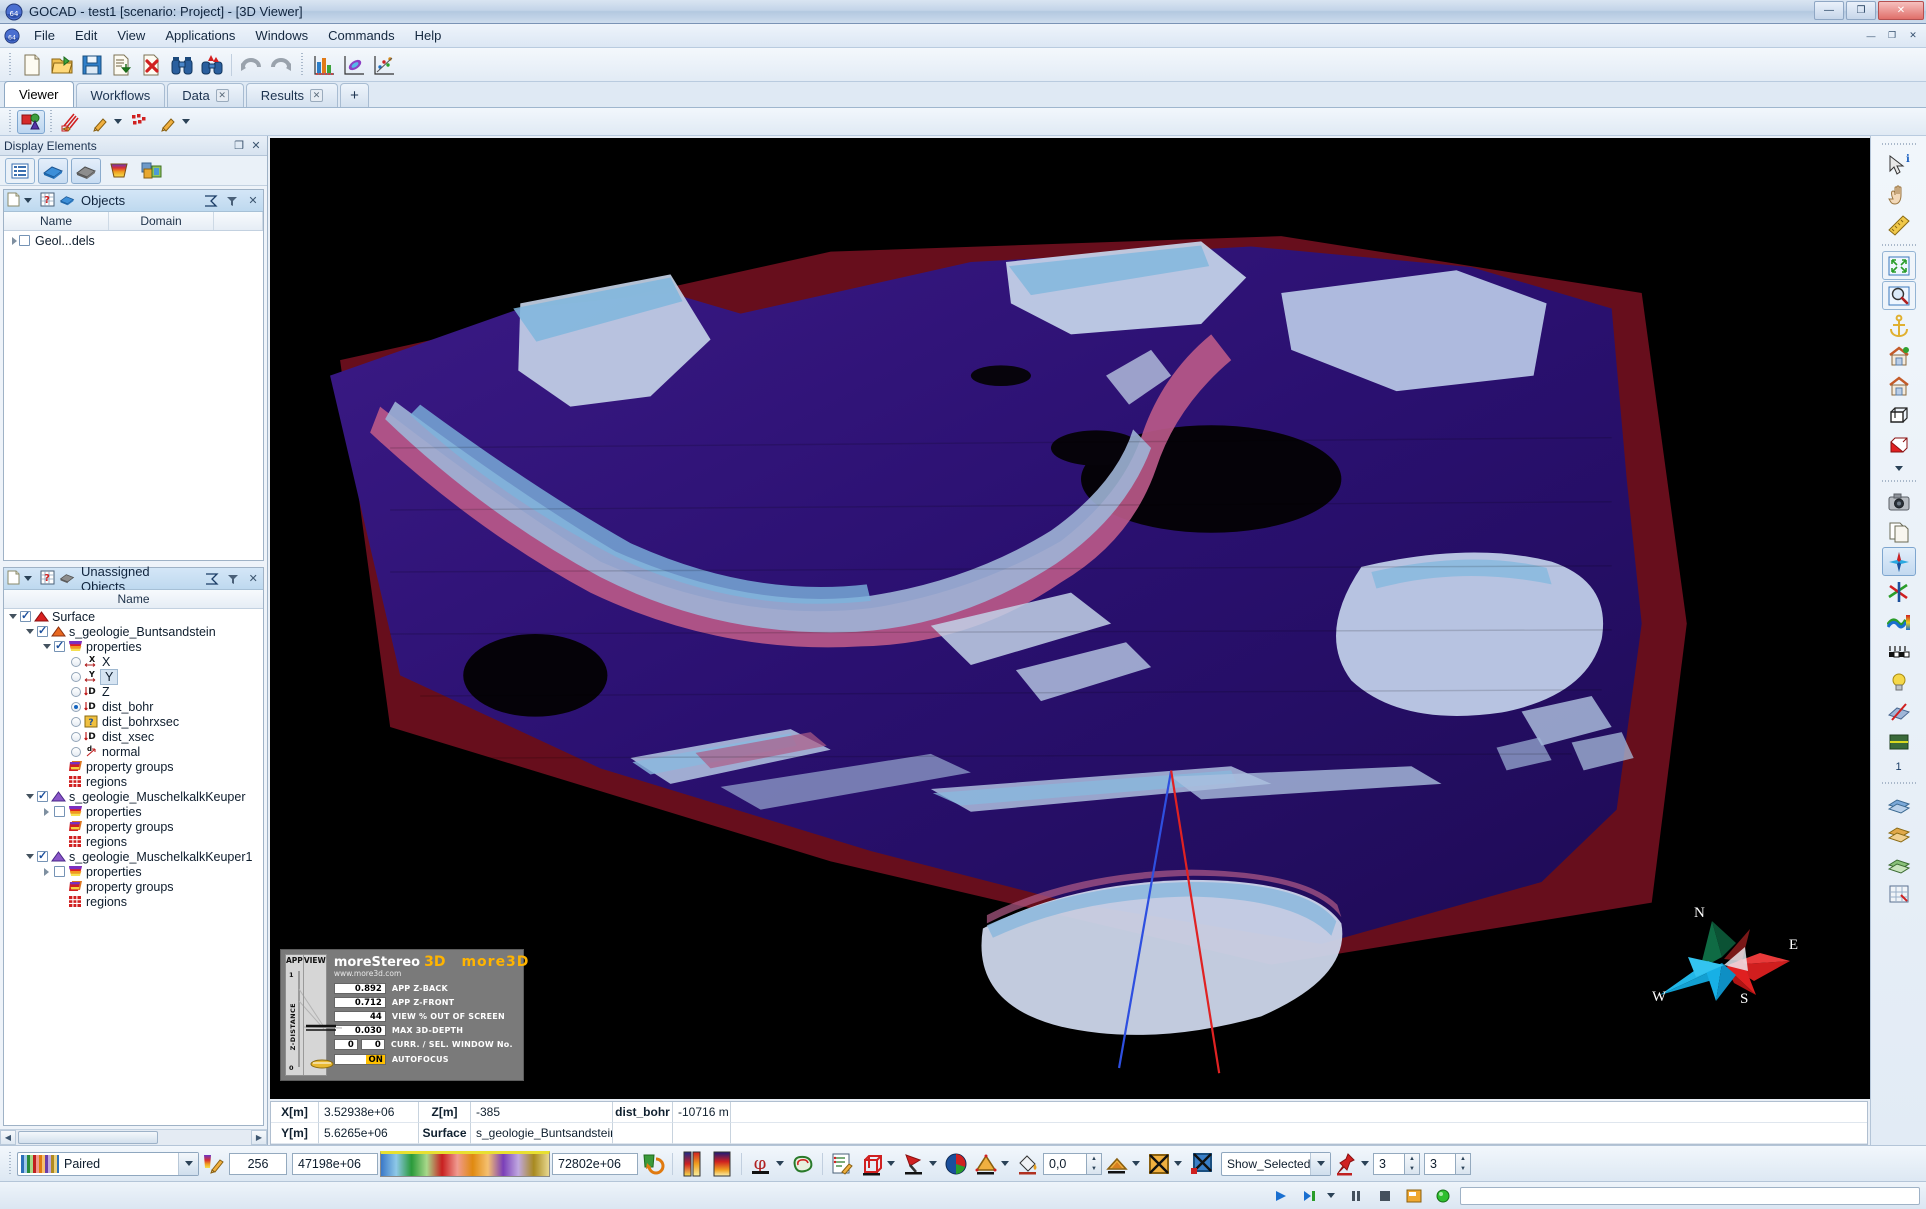  What do you see at coordinates (44, 35) in the screenshot?
I see `menu-file: File` at bounding box center [44, 35].